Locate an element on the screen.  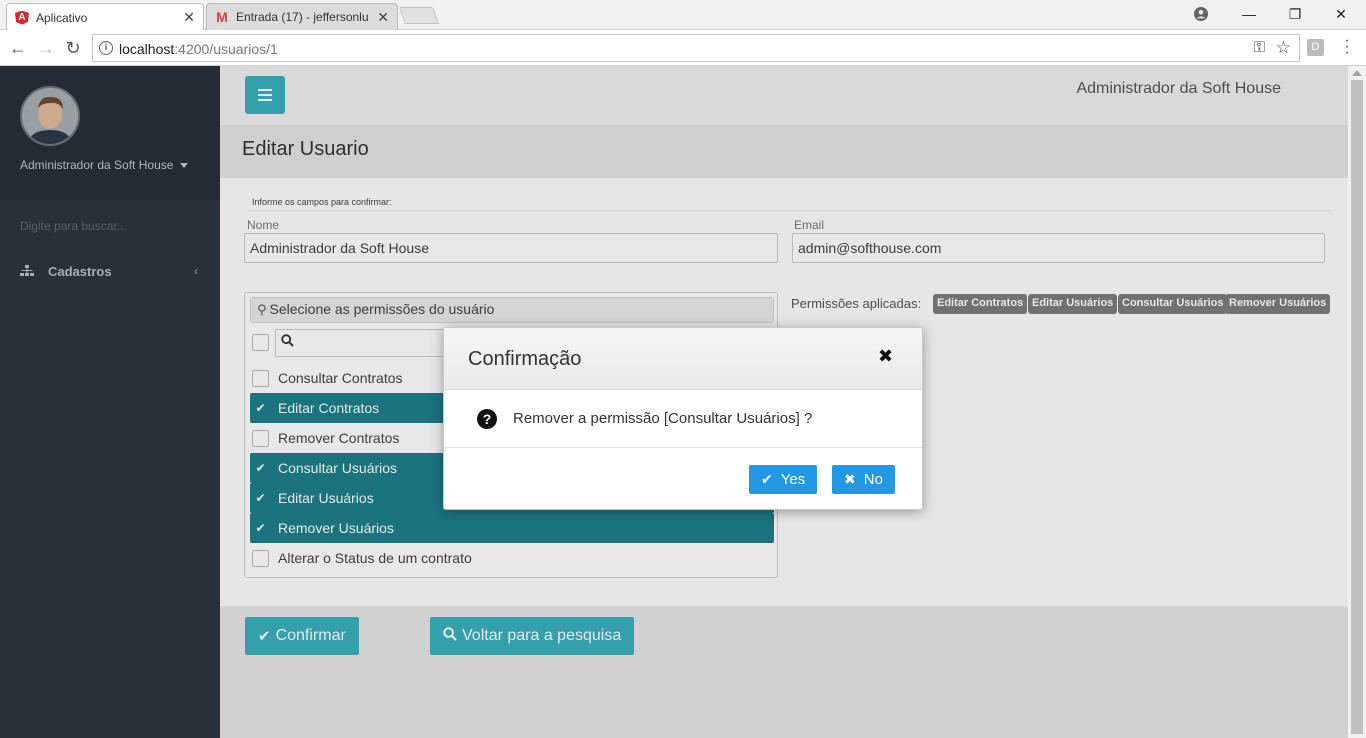
new-tab-button is located at coordinates (419, 15).